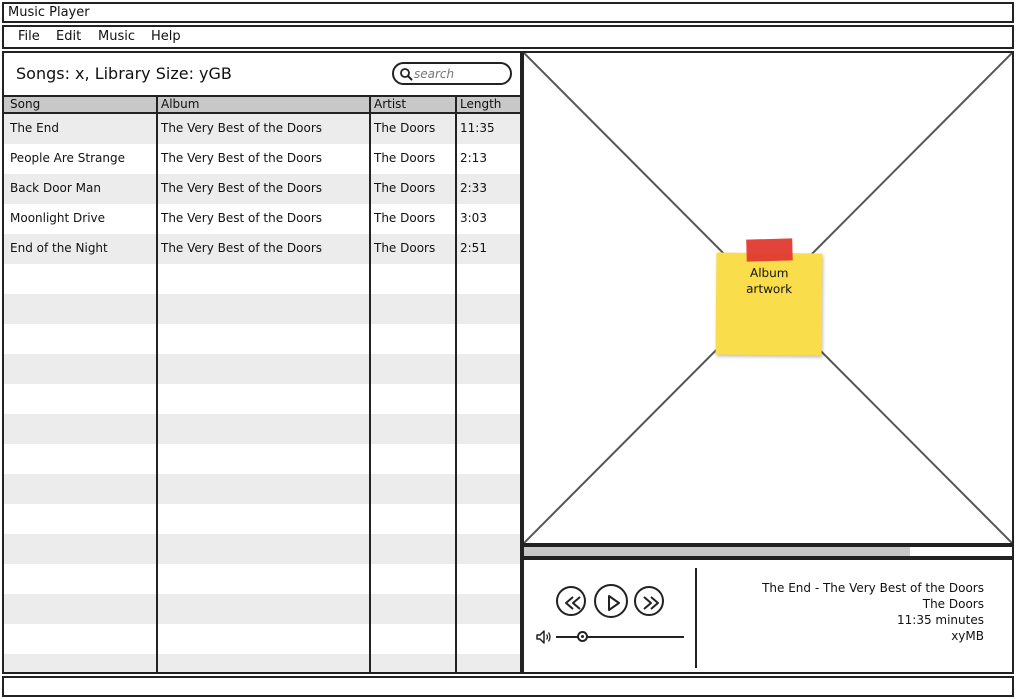 This screenshot has width=1016, height=699. Describe the element at coordinates (67, 158) in the screenshot. I see `cell-song: People Are Strange` at that location.